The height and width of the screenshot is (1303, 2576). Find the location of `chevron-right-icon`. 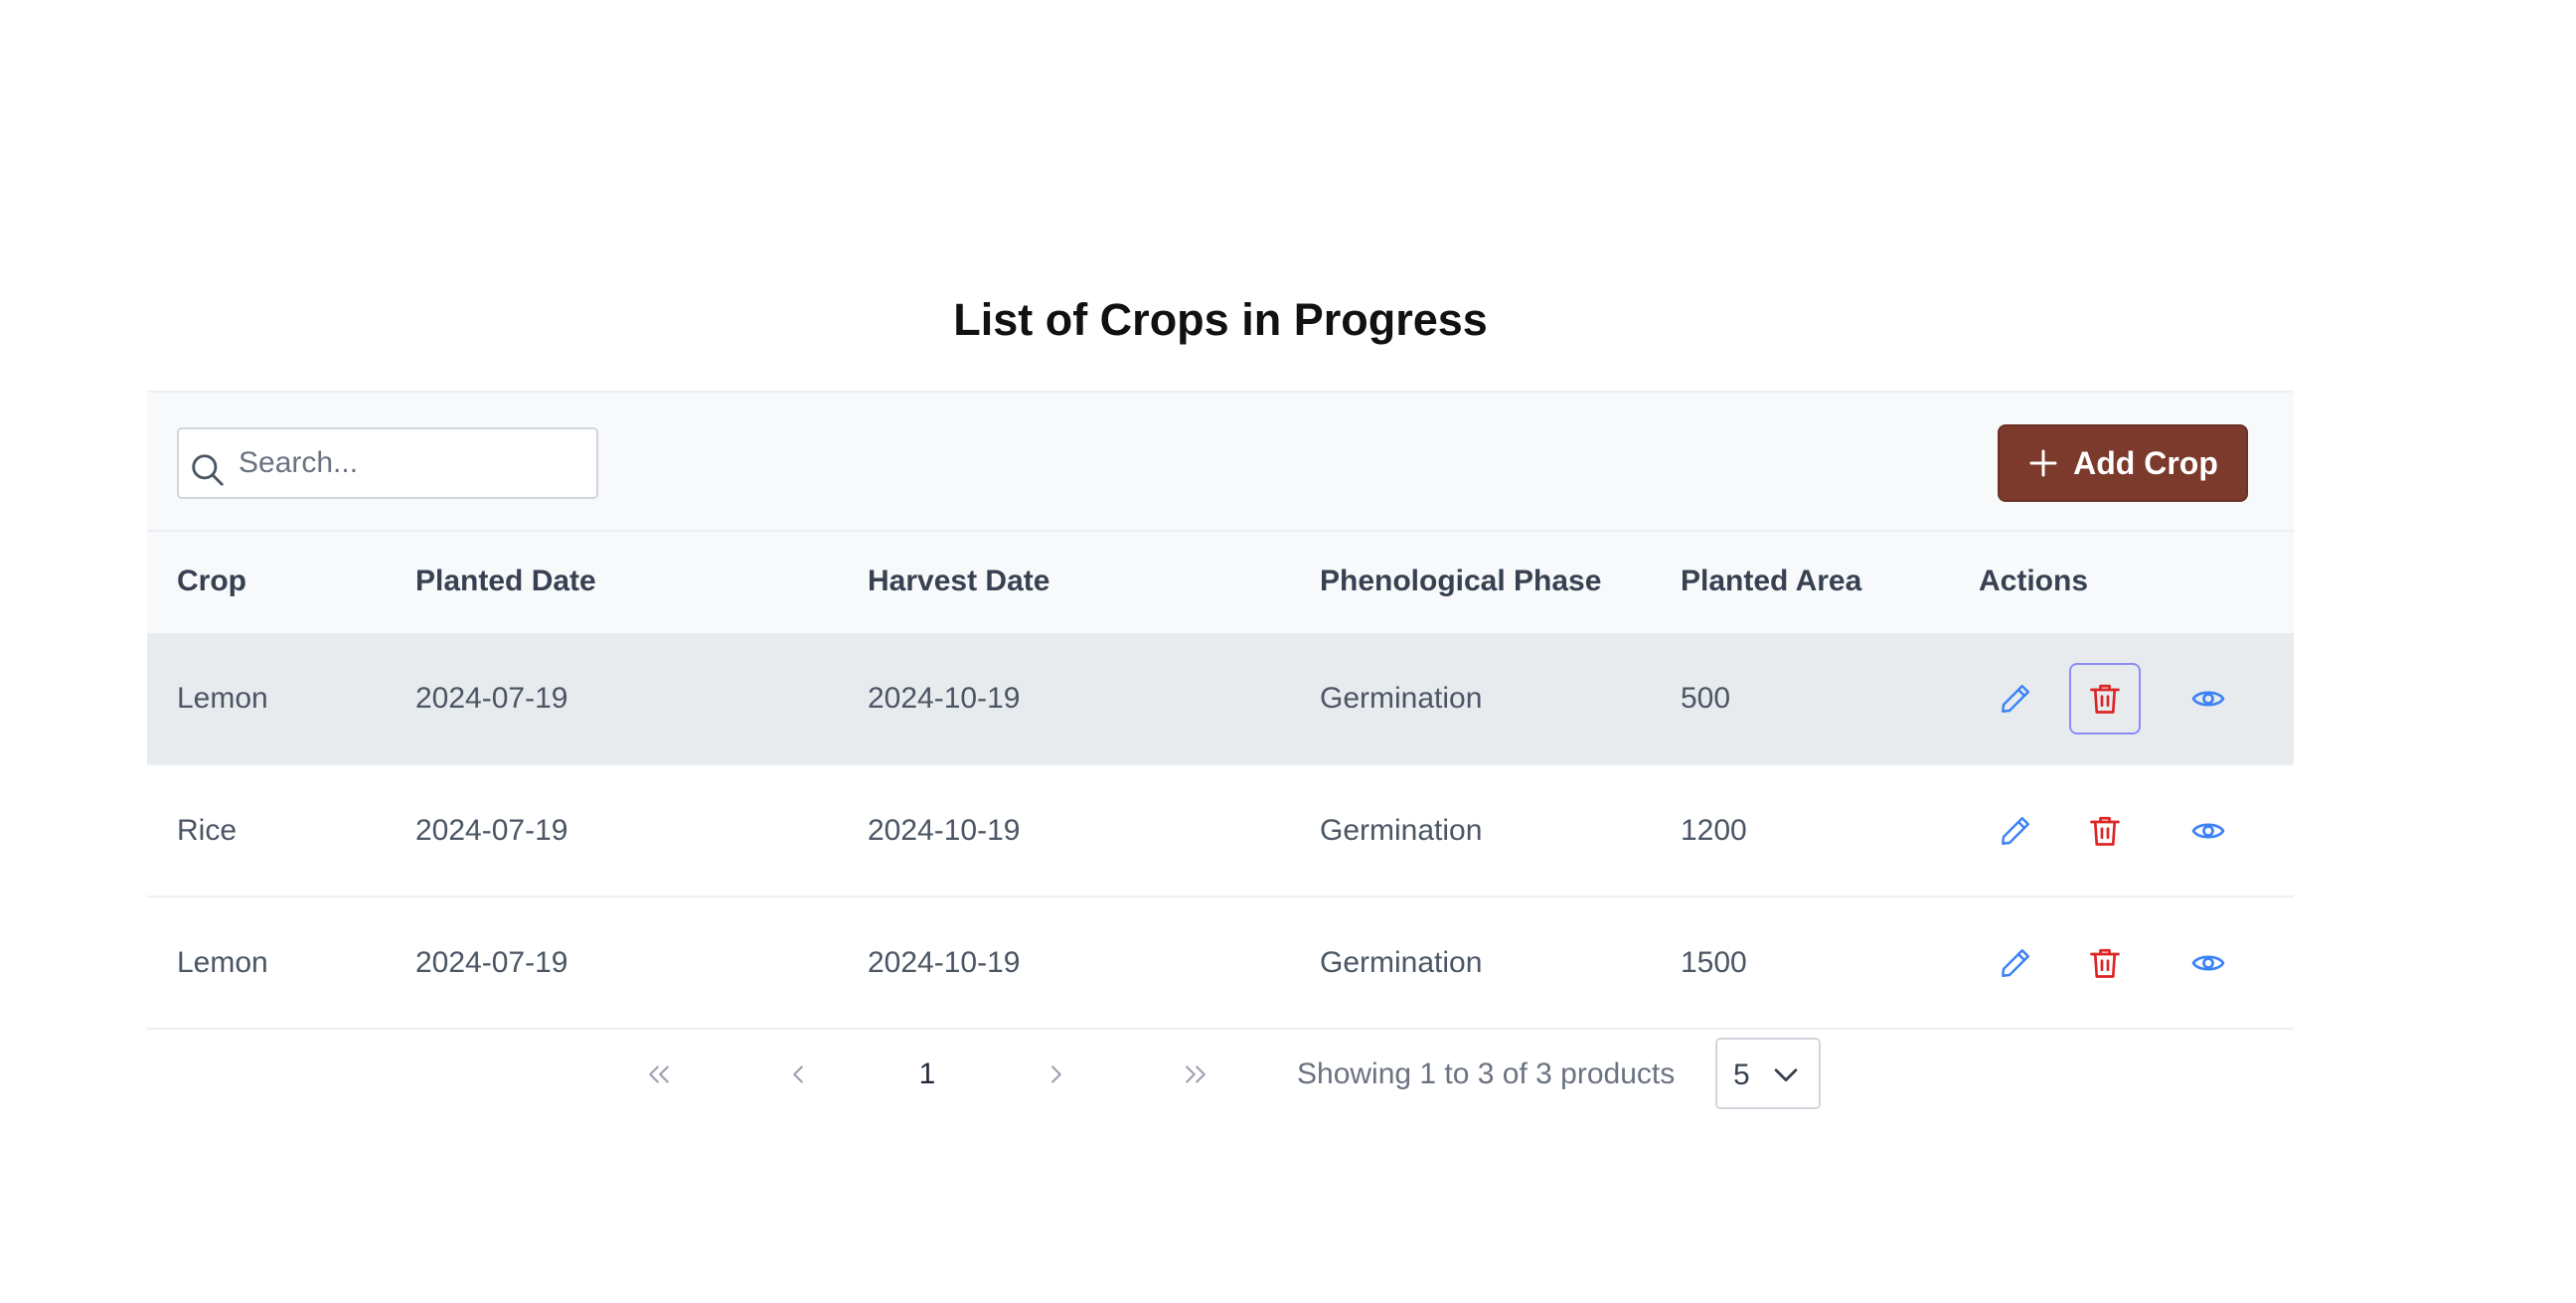

chevron-right-icon is located at coordinates (1056, 1074).